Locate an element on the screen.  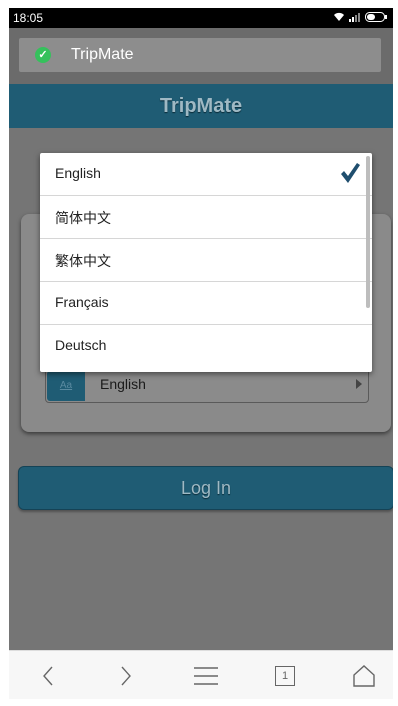
menu-icon is located at coordinates (206, 675).